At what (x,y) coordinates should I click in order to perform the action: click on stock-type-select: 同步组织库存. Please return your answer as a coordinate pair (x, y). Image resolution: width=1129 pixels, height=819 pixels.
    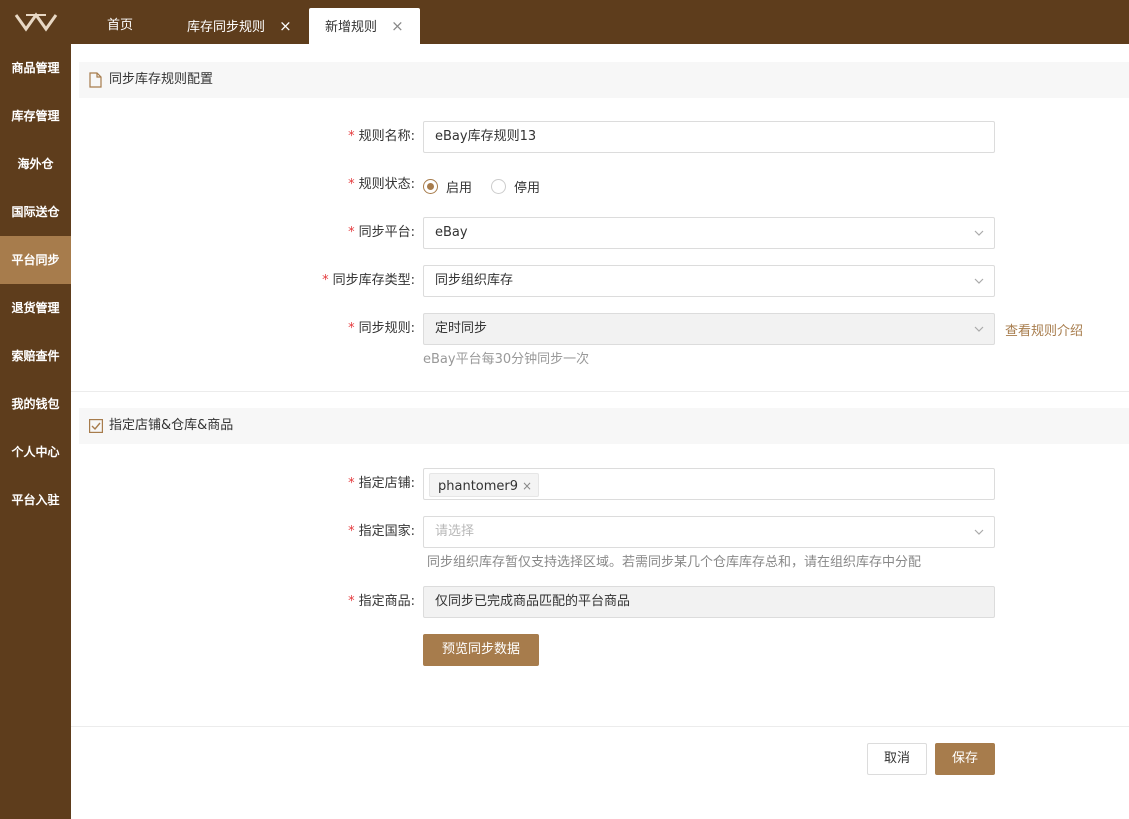
    Looking at the image, I should click on (709, 281).